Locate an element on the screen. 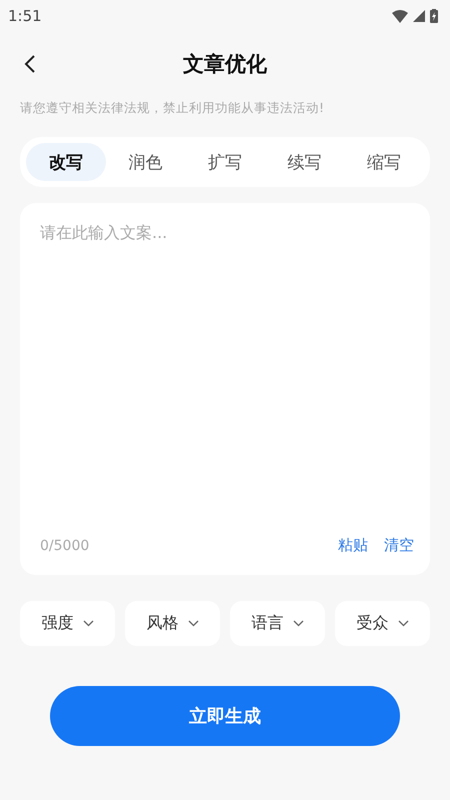 This screenshot has height=800, width=450. status-time: 1:51 is located at coordinates (25, 16).